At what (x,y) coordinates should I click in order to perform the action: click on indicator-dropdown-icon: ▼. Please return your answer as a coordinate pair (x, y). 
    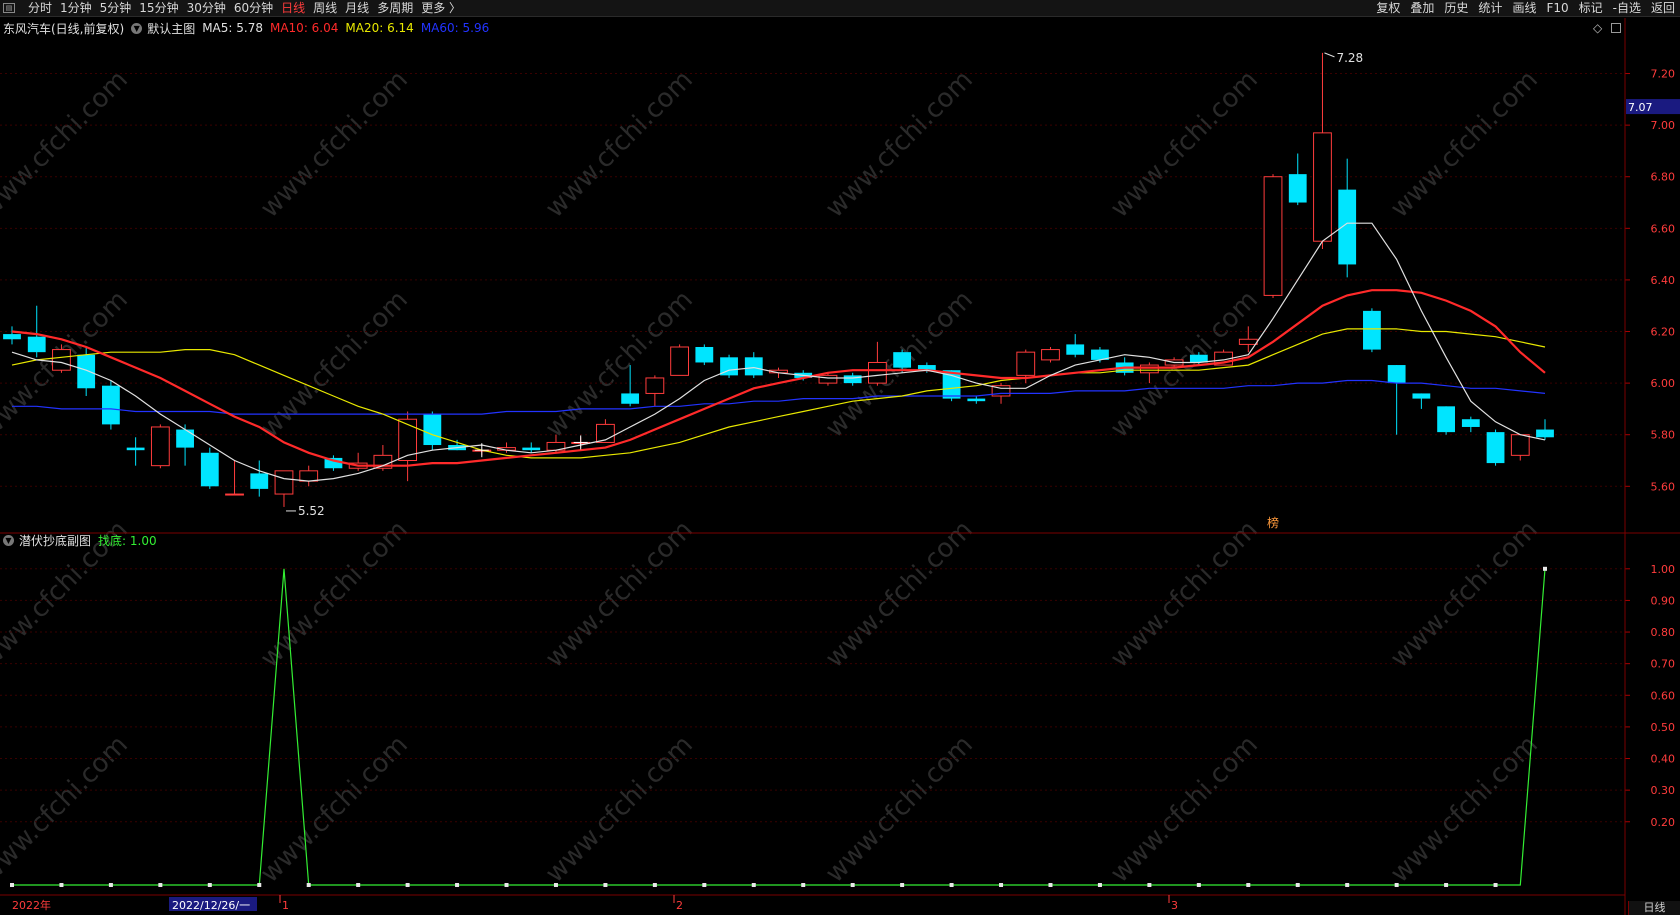
    Looking at the image, I should click on (137, 28).